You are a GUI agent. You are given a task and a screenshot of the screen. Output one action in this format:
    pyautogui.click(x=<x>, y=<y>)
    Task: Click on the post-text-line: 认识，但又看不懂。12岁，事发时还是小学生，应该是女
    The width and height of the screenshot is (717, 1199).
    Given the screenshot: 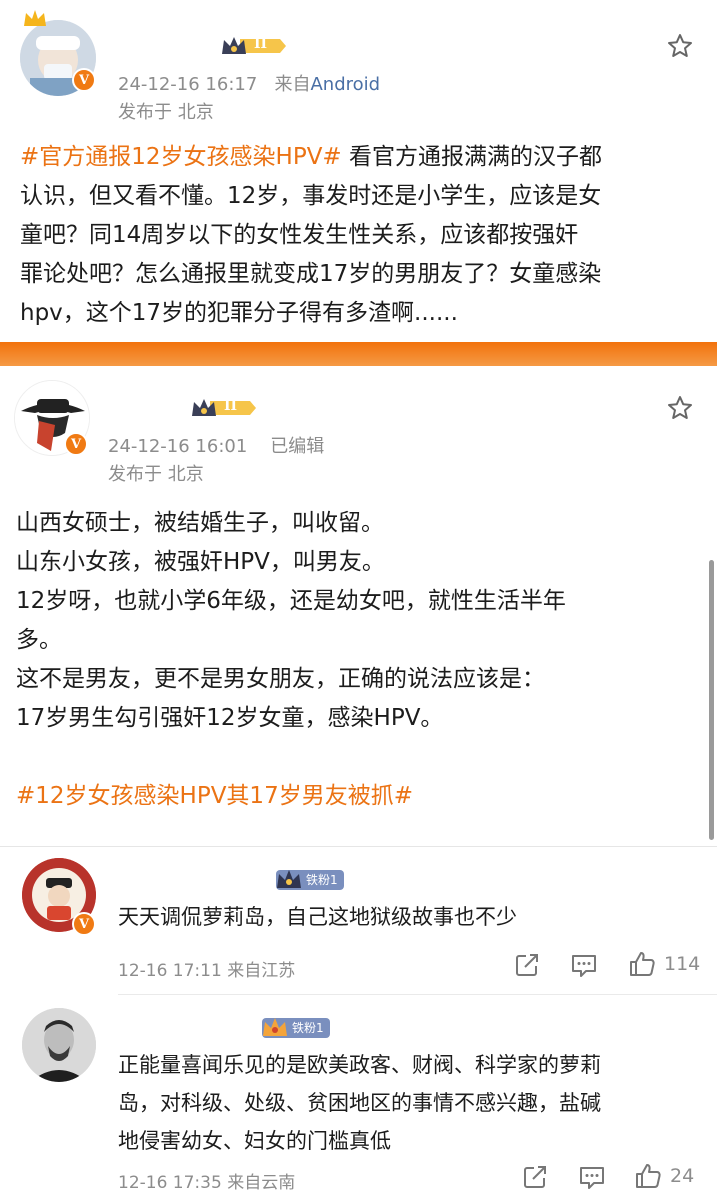 What is the action you would take?
    pyautogui.click(x=311, y=196)
    